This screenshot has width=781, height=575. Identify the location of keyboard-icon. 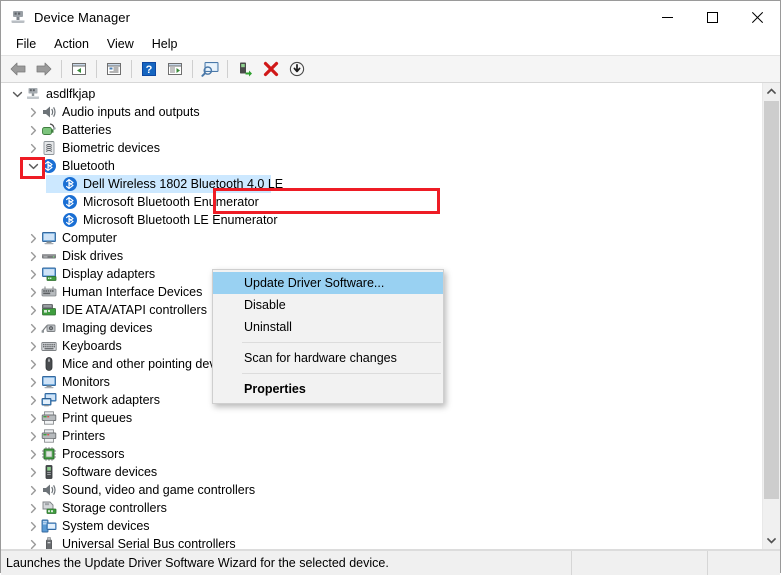
(49, 346).